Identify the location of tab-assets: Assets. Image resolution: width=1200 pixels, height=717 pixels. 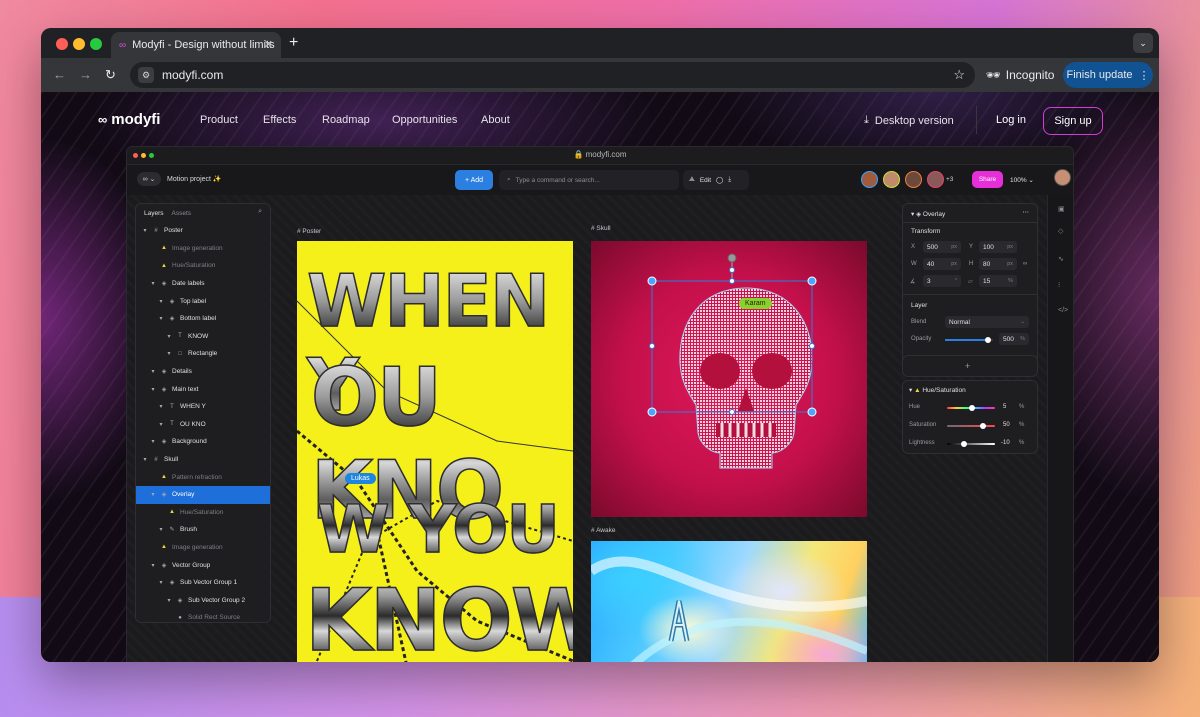
(182, 213).